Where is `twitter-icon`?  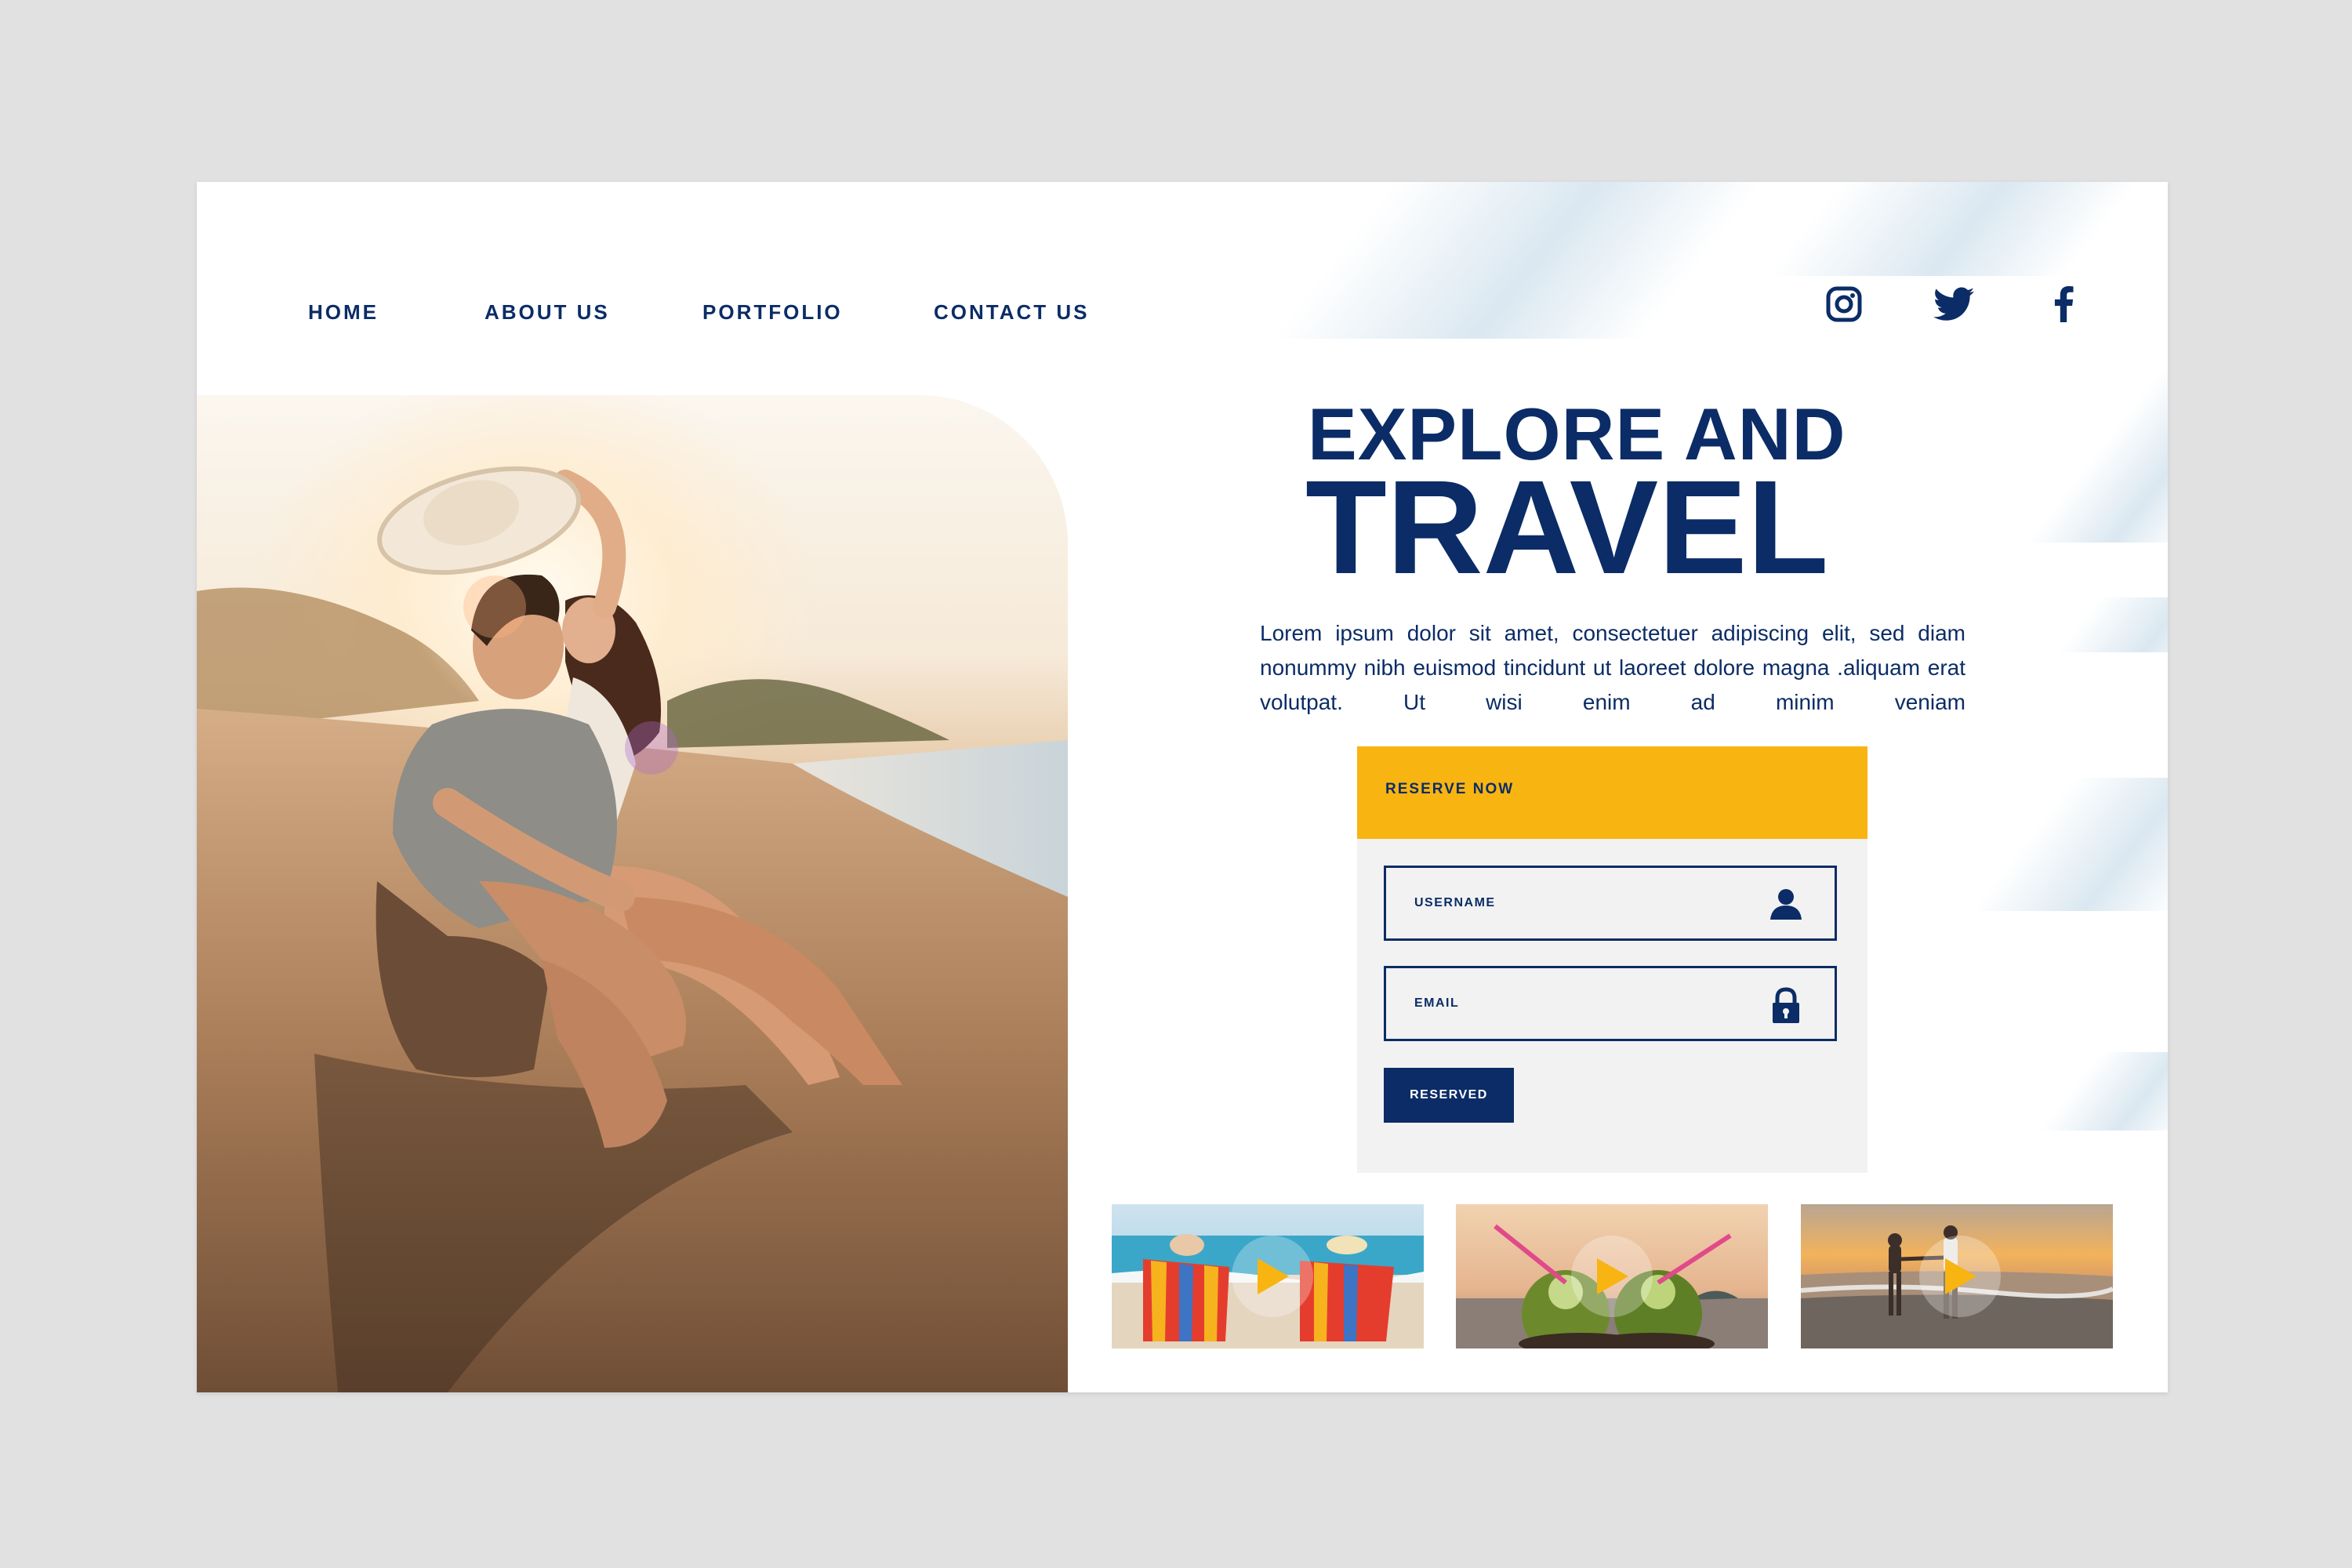
twitter-icon is located at coordinates (1953, 304).